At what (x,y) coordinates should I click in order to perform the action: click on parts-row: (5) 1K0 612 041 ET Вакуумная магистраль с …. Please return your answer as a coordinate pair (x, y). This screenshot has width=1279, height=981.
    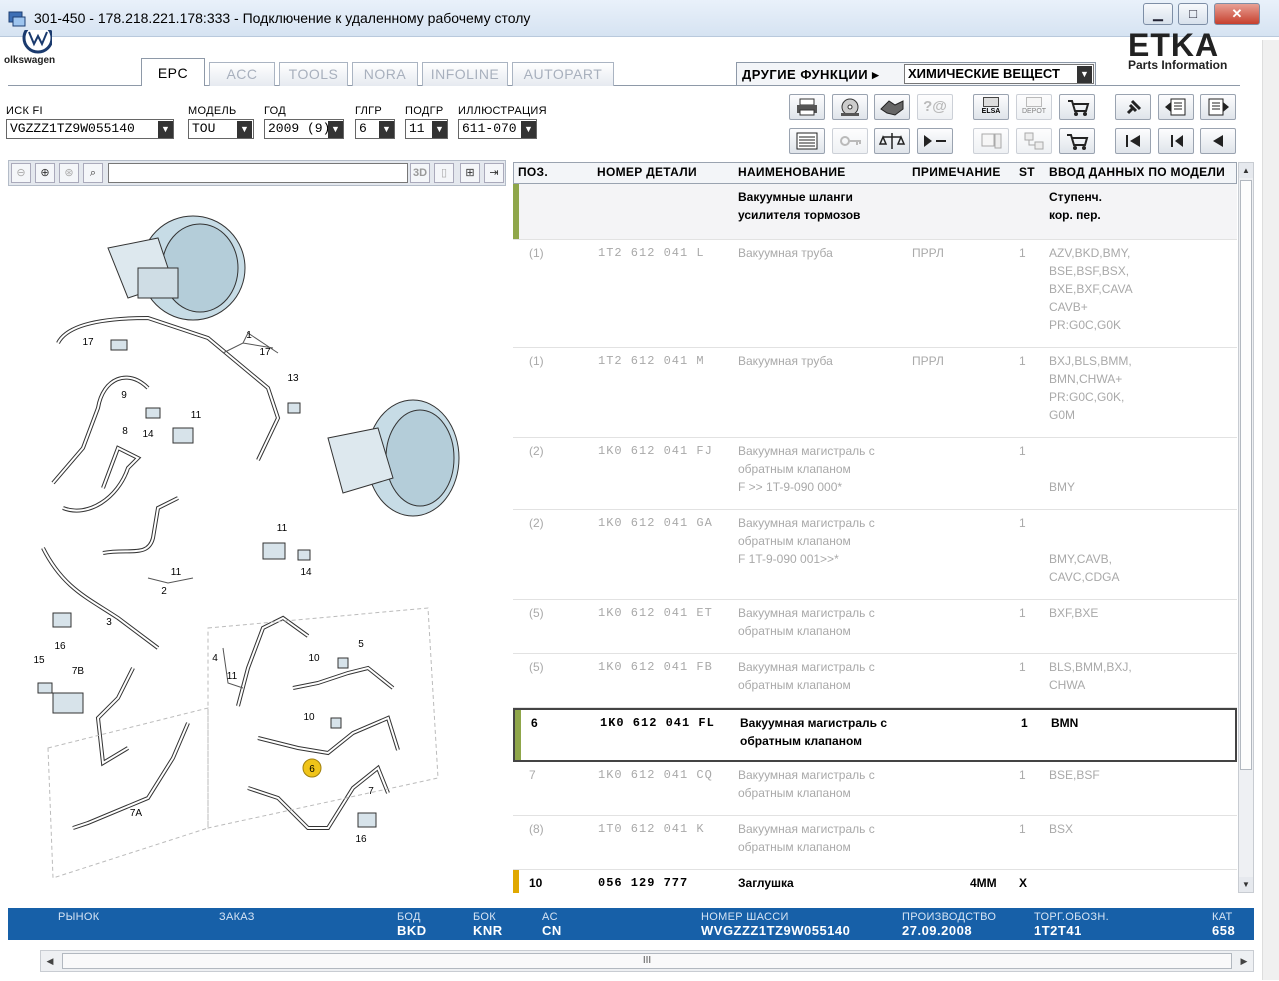
    Looking at the image, I should click on (875, 627).